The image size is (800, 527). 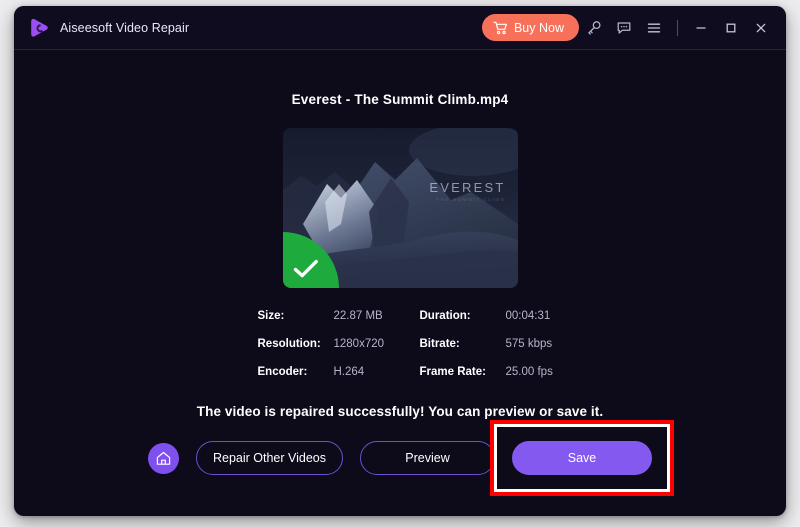 I want to click on titlebar-controls: Buy Now, so click(x=628, y=28).